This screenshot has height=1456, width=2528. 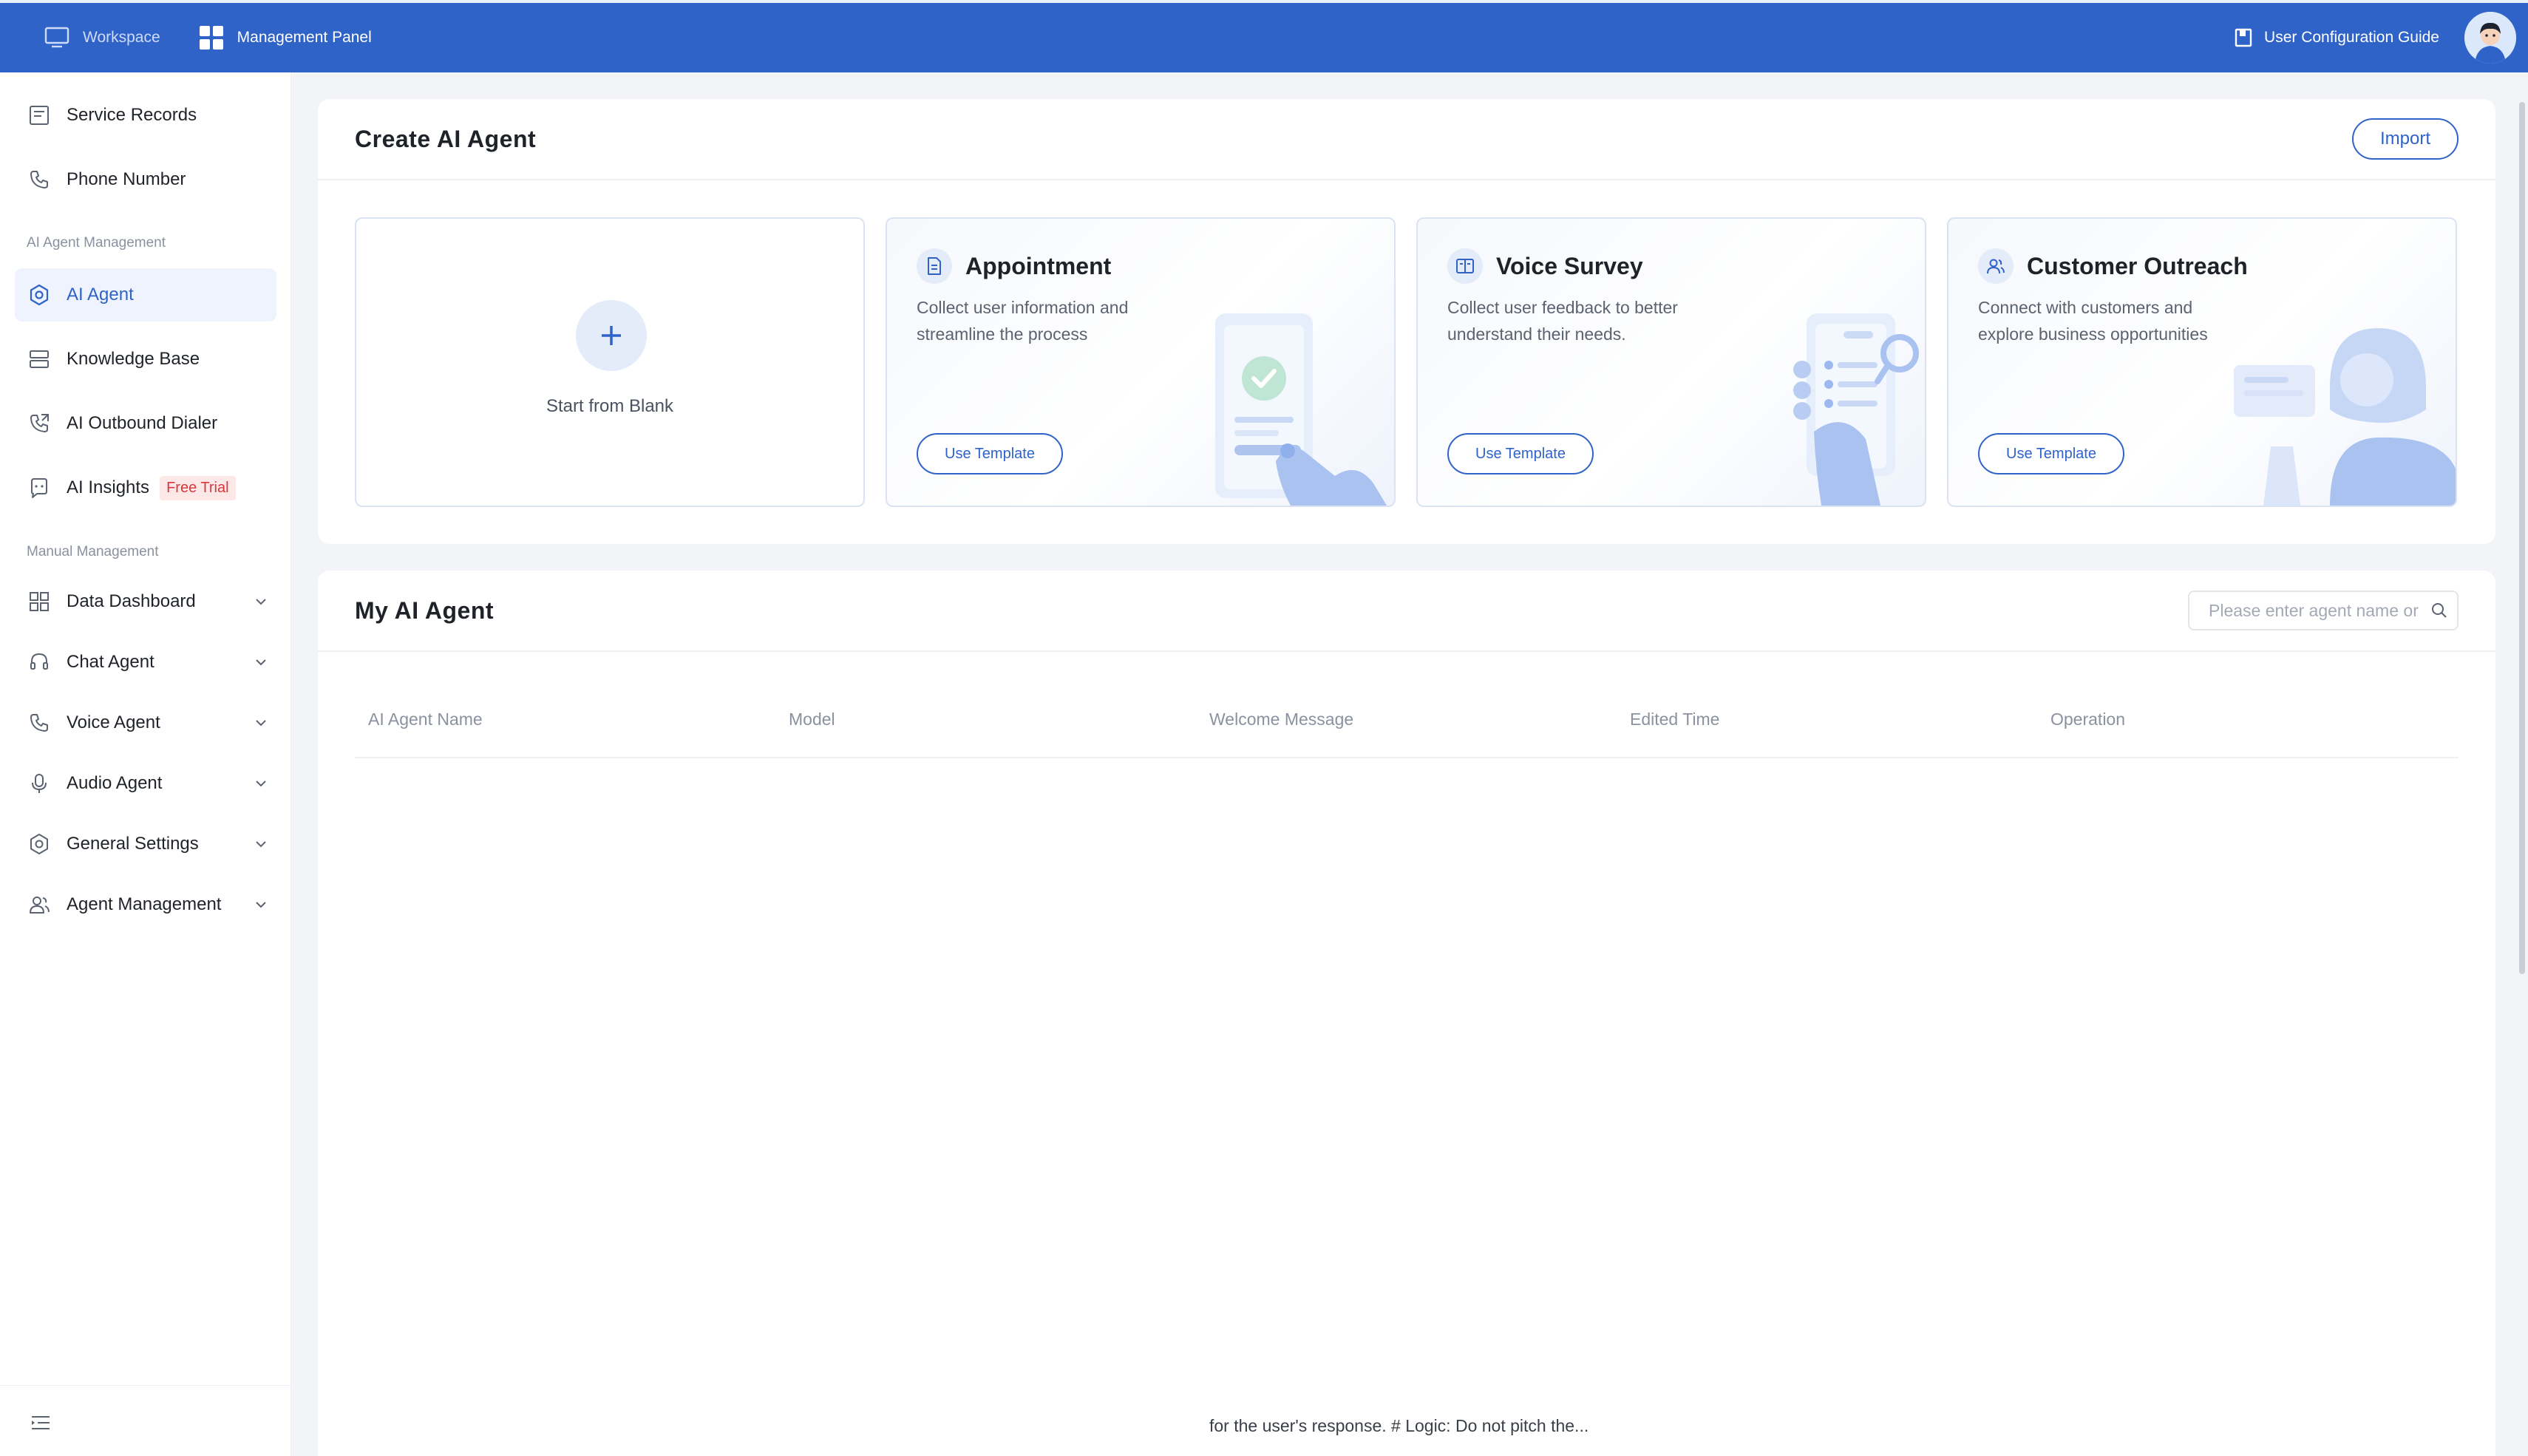 I want to click on sidebar-item-audio-agent: Audio Agent, so click(x=145, y=783).